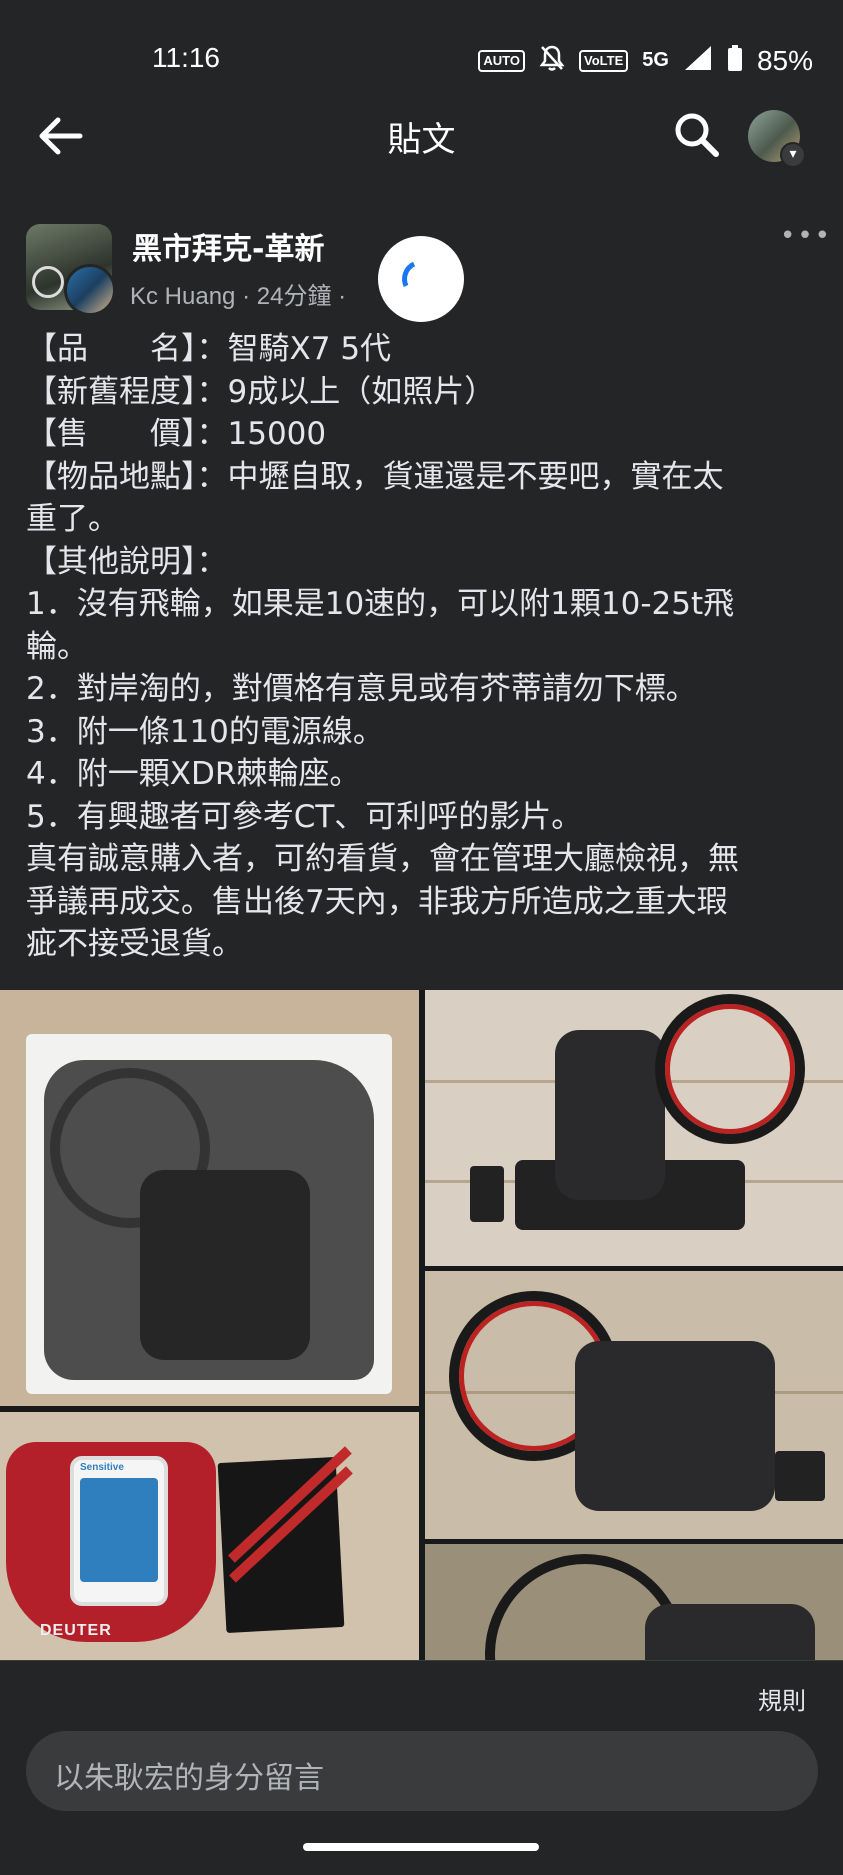  Describe the element at coordinates (57, 646) in the screenshot. I see `post-line: 輪。` at that location.